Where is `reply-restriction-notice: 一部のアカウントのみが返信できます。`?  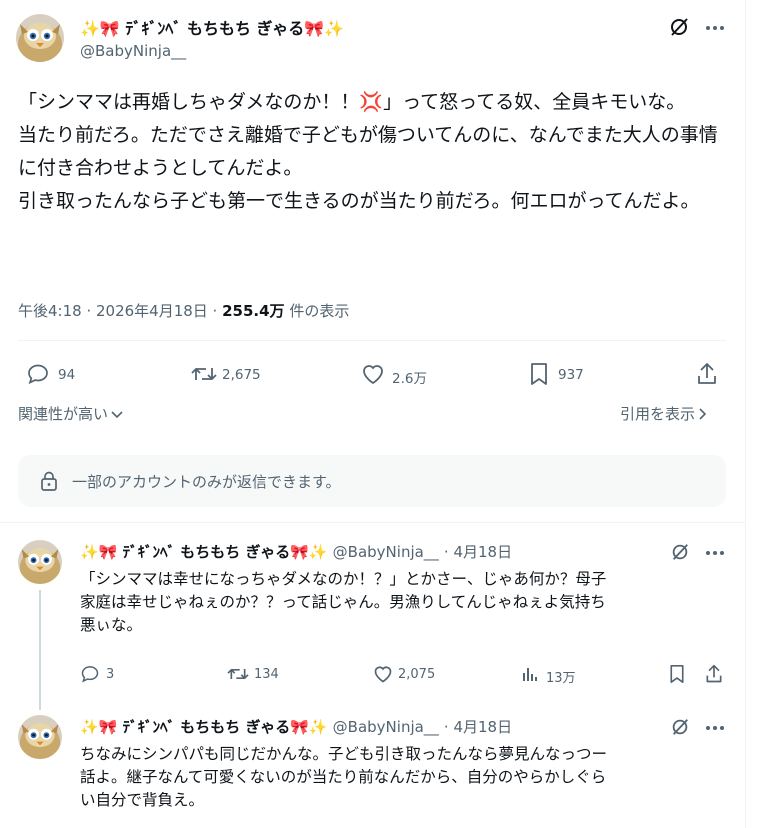 reply-restriction-notice: 一部のアカウントのみが返信できます。 is located at coordinates (372, 481).